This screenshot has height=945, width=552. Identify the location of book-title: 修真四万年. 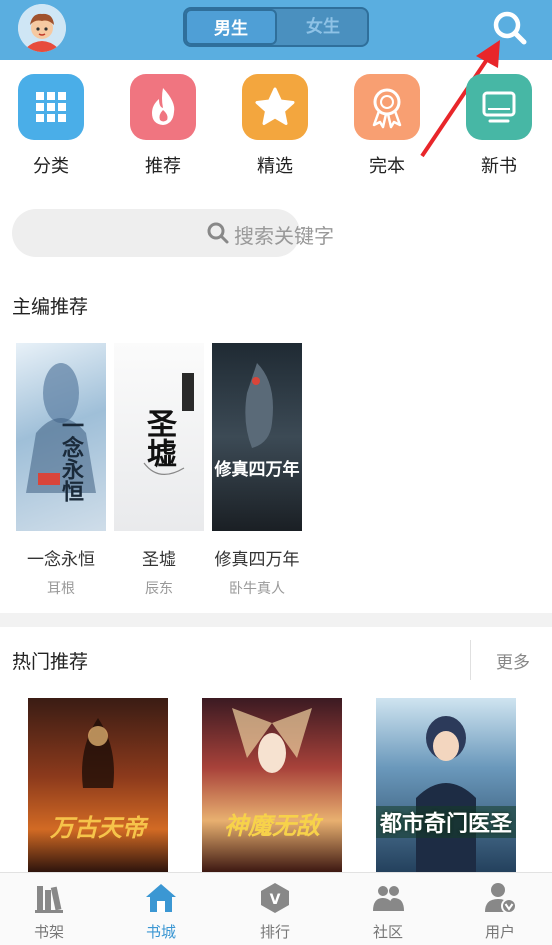
(257, 560).